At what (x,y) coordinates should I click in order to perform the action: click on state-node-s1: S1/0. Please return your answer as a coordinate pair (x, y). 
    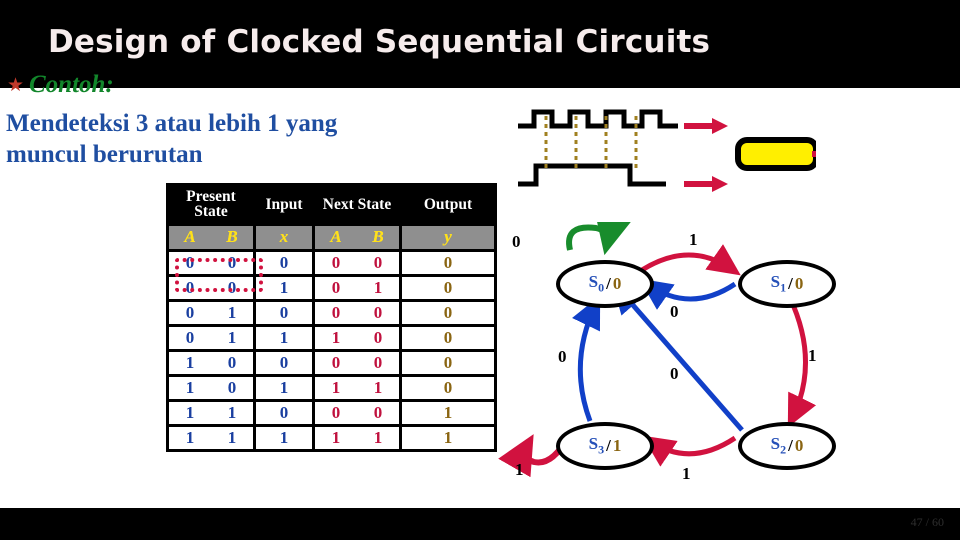
    Looking at the image, I should click on (787, 284).